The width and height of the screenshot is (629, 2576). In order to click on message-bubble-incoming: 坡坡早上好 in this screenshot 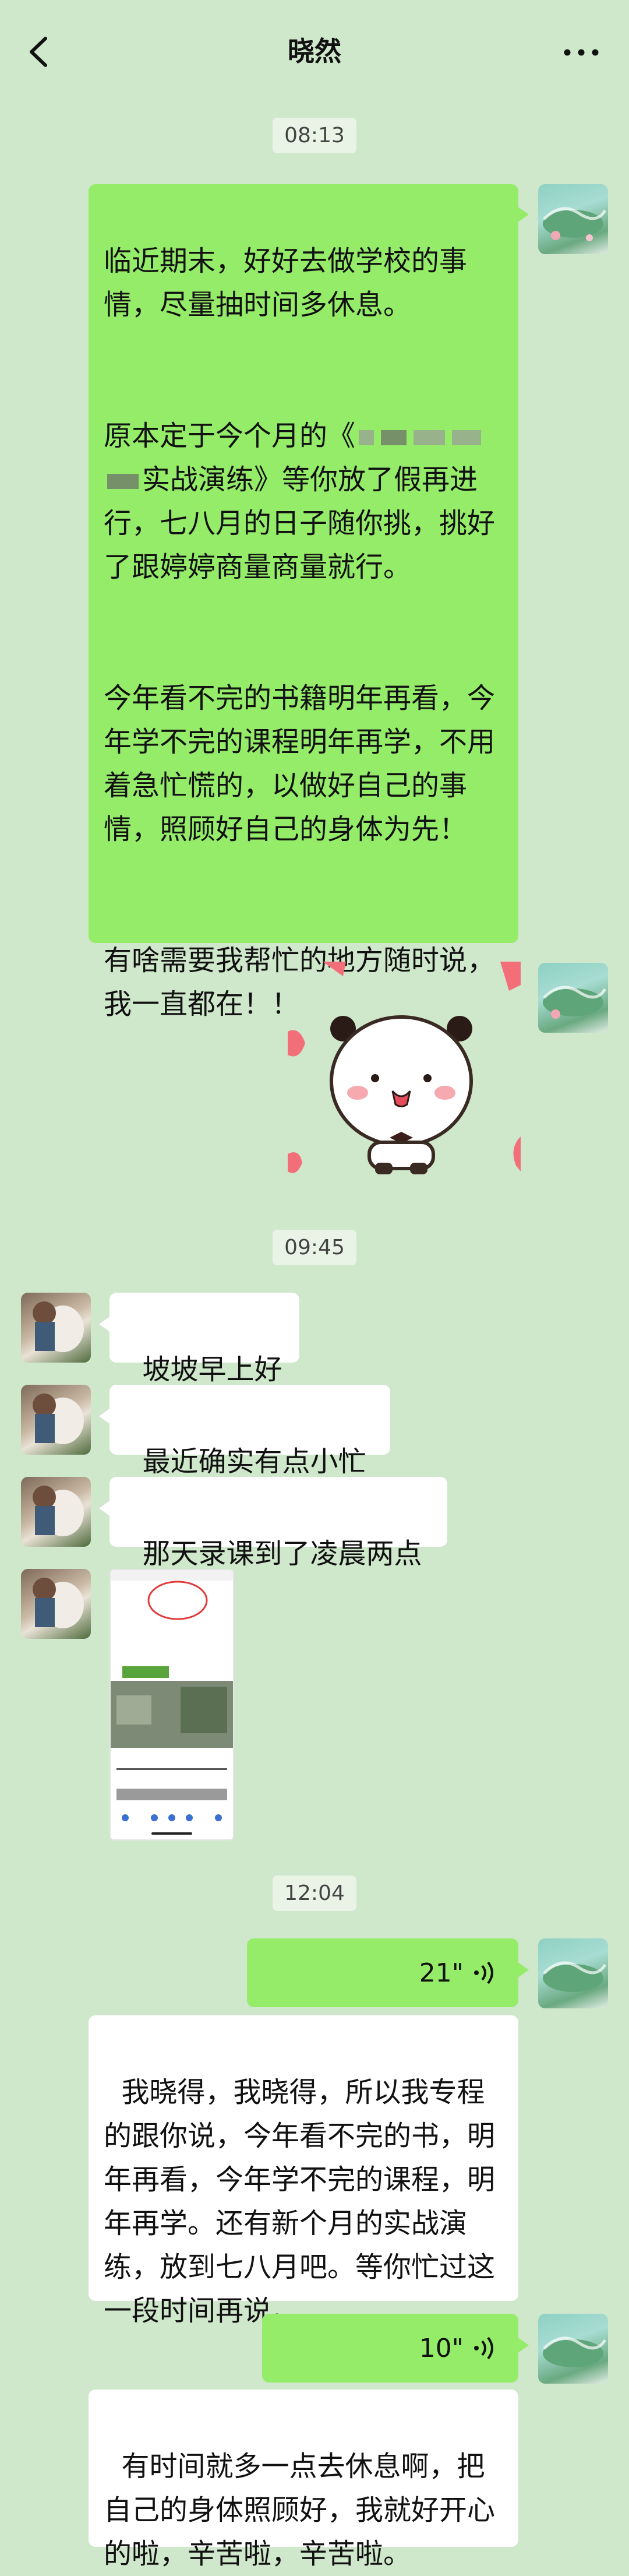, I will do `click(199, 1340)`.